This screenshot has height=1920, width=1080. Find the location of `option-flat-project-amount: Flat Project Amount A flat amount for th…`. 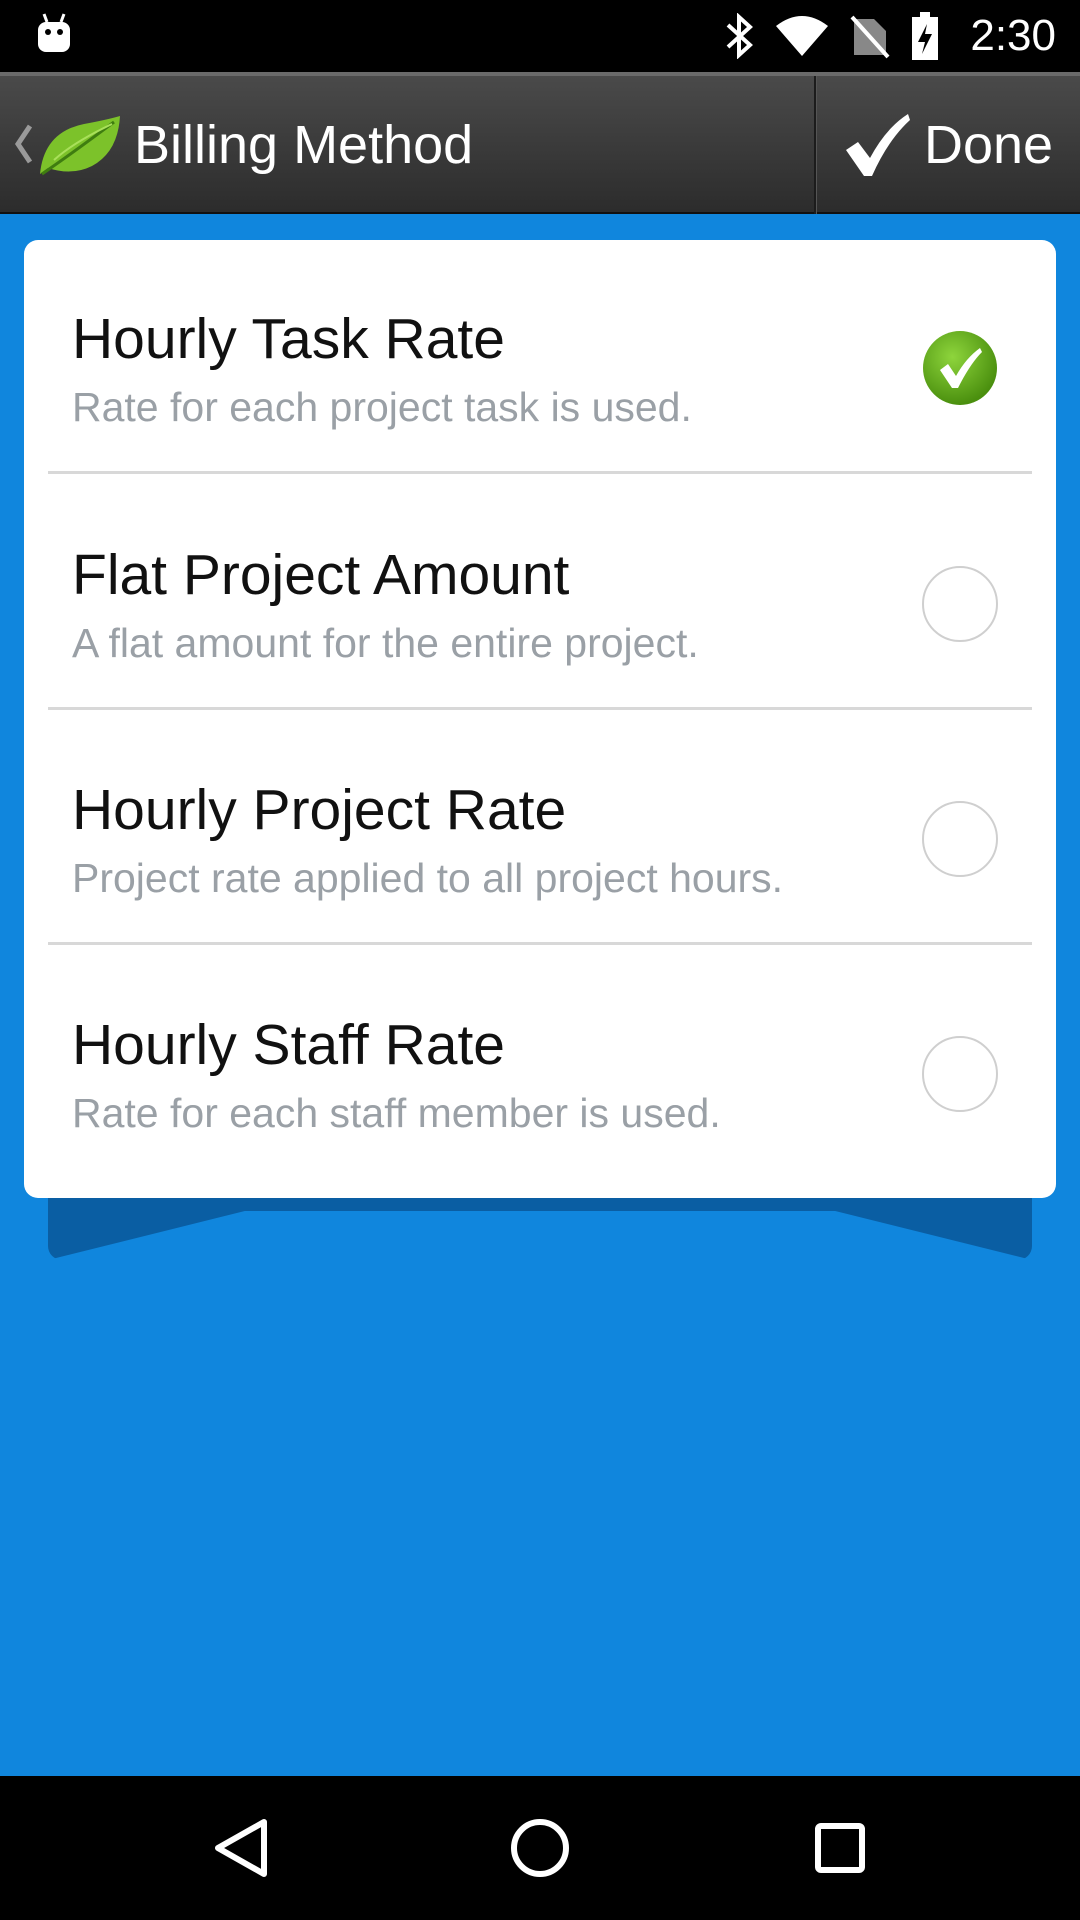

option-flat-project-amount: Flat Project Amount A flat amount for th… is located at coordinates (540, 593).